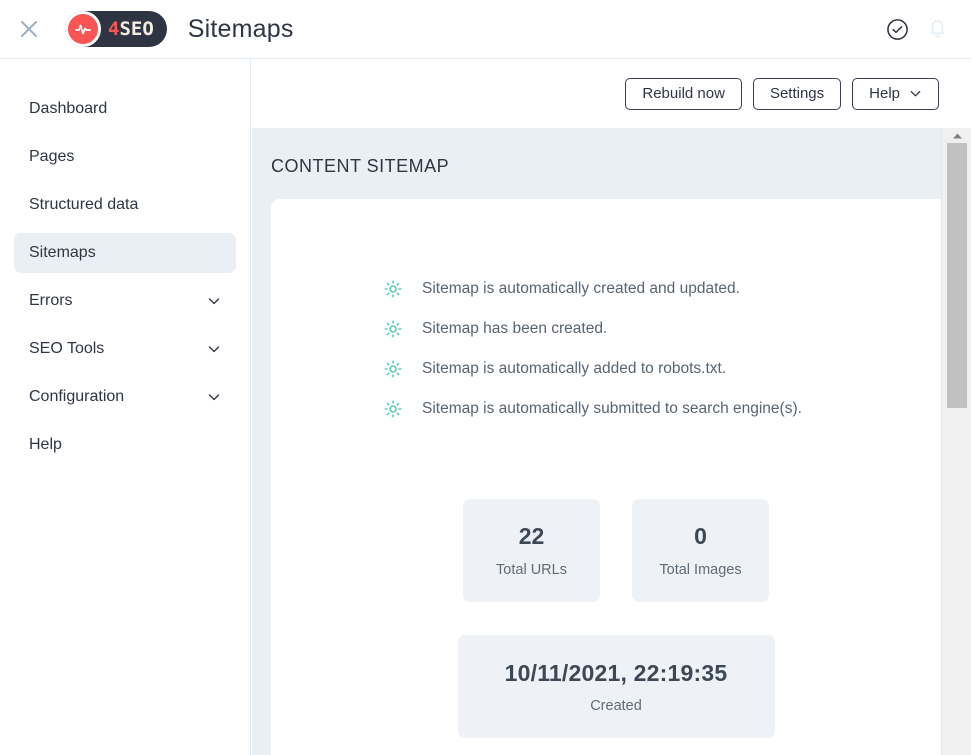 This screenshot has width=971, height=755. Describe the element at coordinates (360, 166) in the screenshot. I see `section-title: CONTENT SITEMAP` at that location.